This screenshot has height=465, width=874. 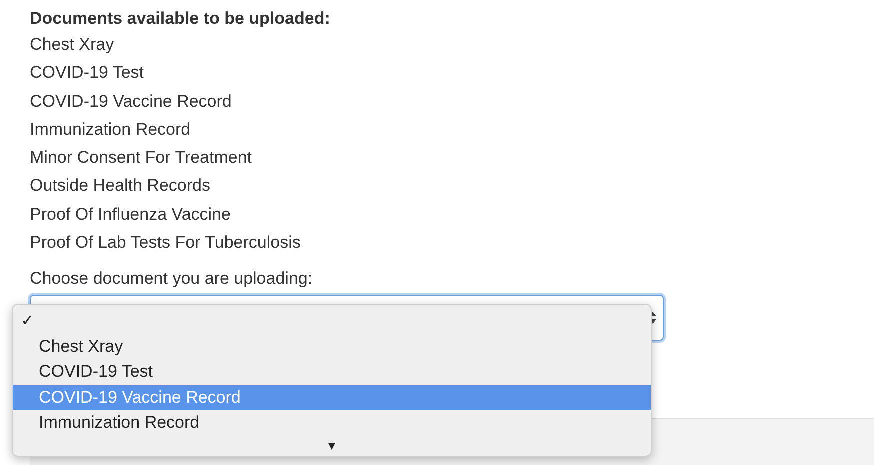 I want to click on document-name: Proof Of Lab Tests For Tuberculosis, so click(x=165, y=243).